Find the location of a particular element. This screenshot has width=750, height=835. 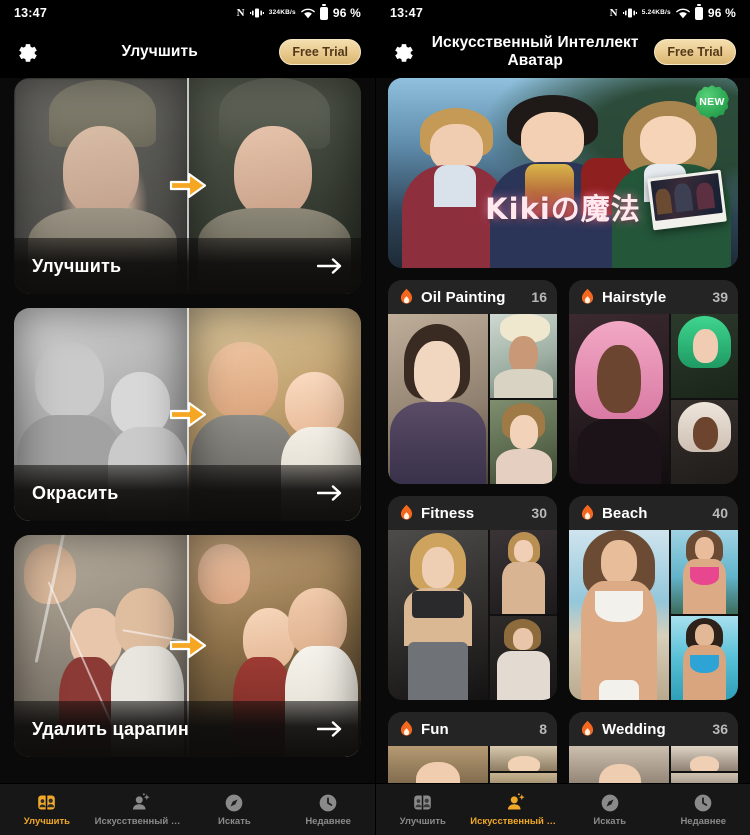

status-bar: 13:47 N 324 KB/s 96 % is located at coordinates (187, 13).